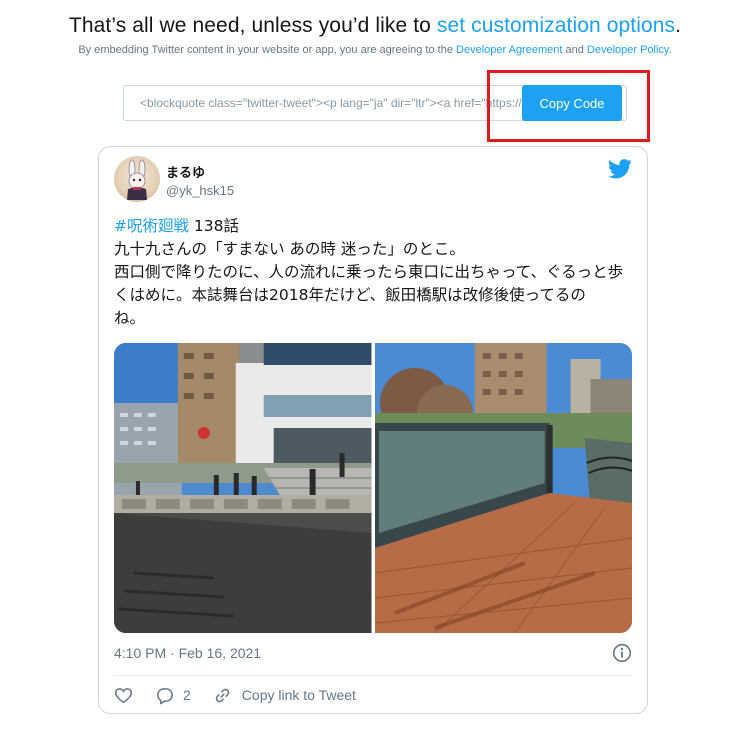 This screenshot has width=750, height=741. I want to click on copy-code-highlight, so click(568, 106).